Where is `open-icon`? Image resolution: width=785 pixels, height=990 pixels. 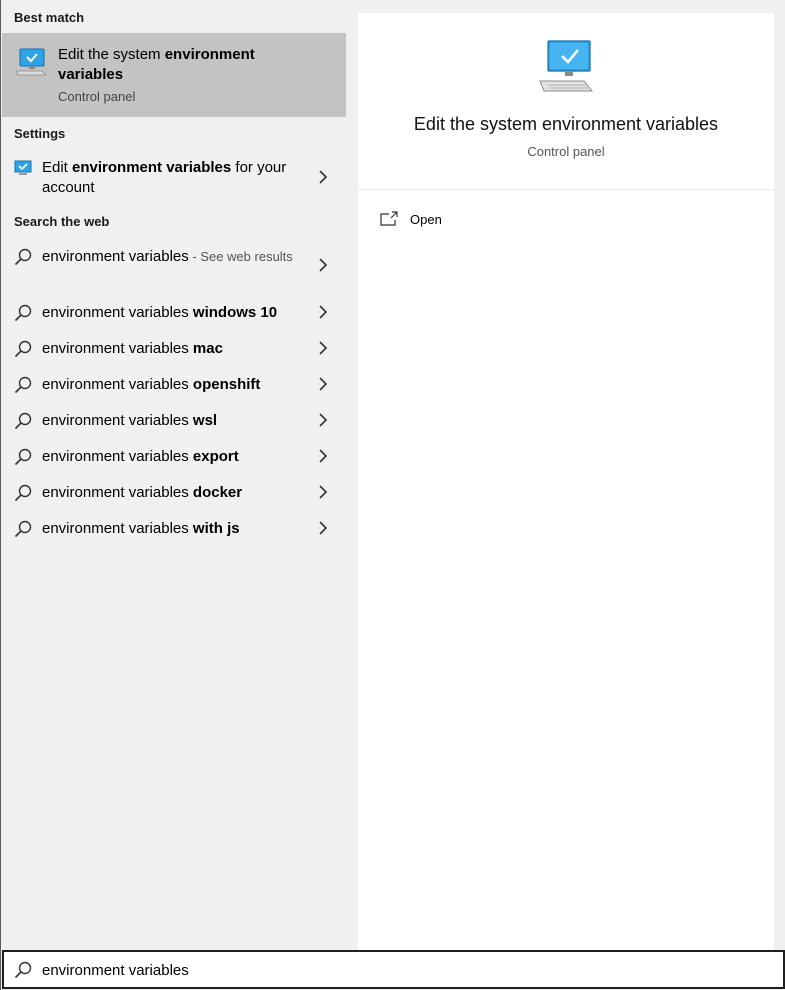 open-icon is located at coordinates (389, 218).